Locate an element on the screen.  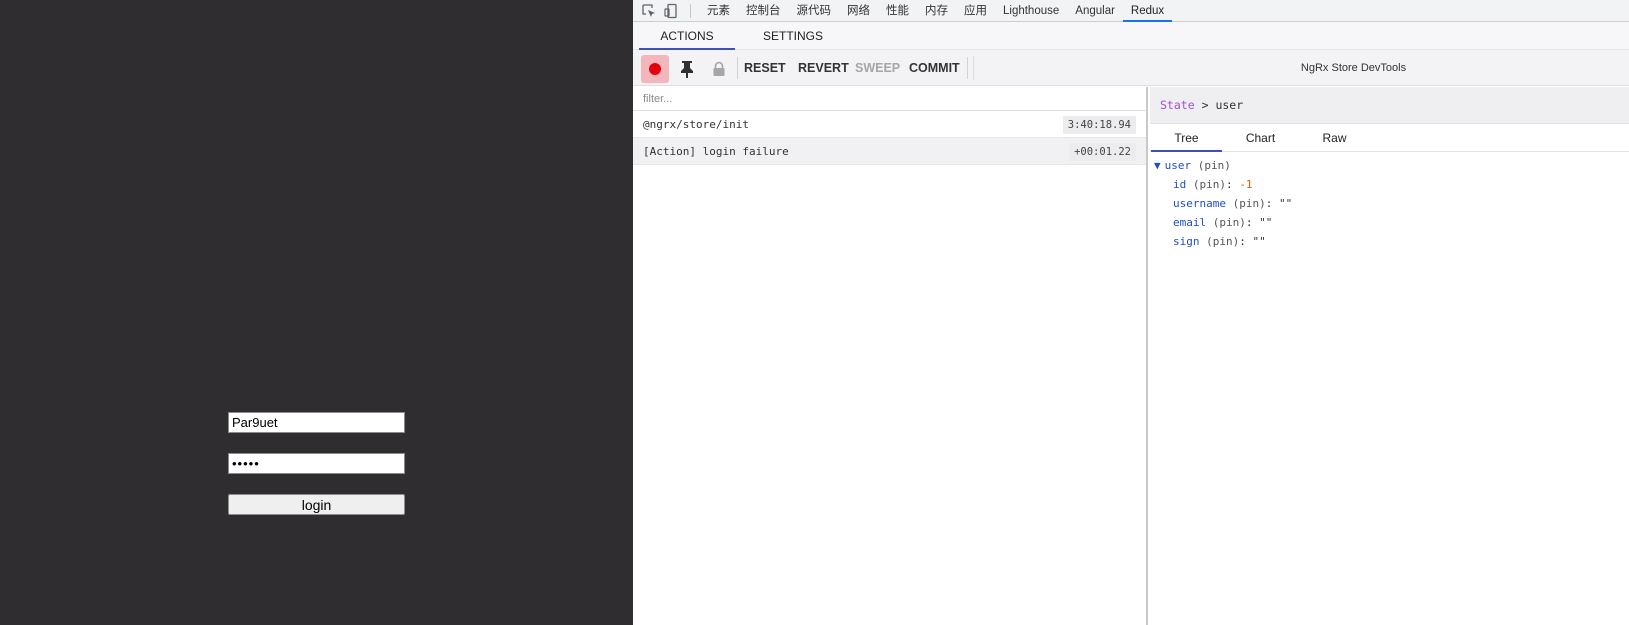
tab-actions: ACTIONS is located at coordinates (687, 36).